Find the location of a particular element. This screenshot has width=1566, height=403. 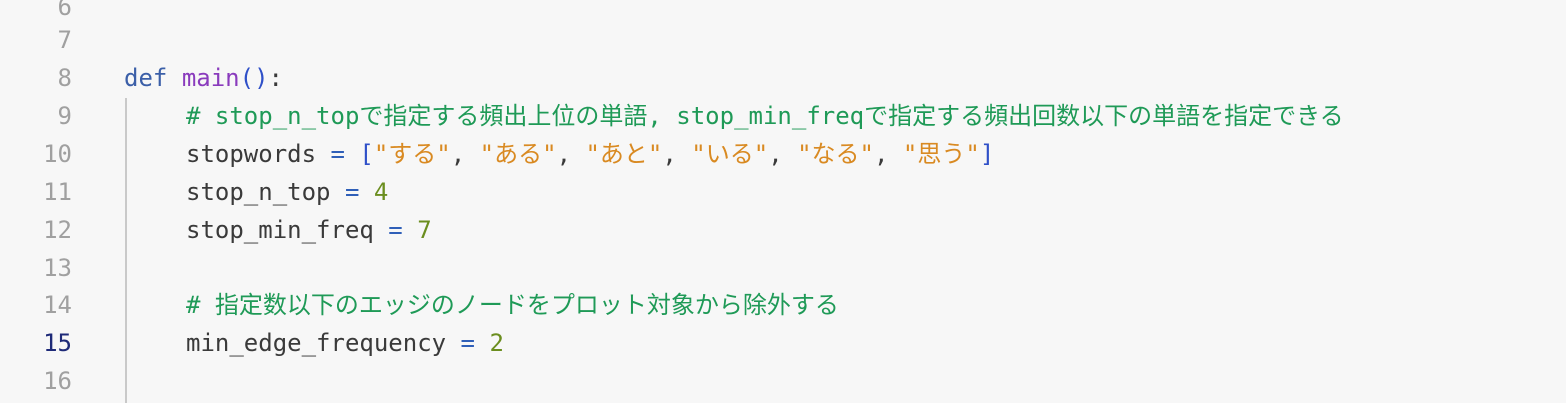

code-line-15: 15 min_edge_frequency = 2 is located at coordinates (783, 343).